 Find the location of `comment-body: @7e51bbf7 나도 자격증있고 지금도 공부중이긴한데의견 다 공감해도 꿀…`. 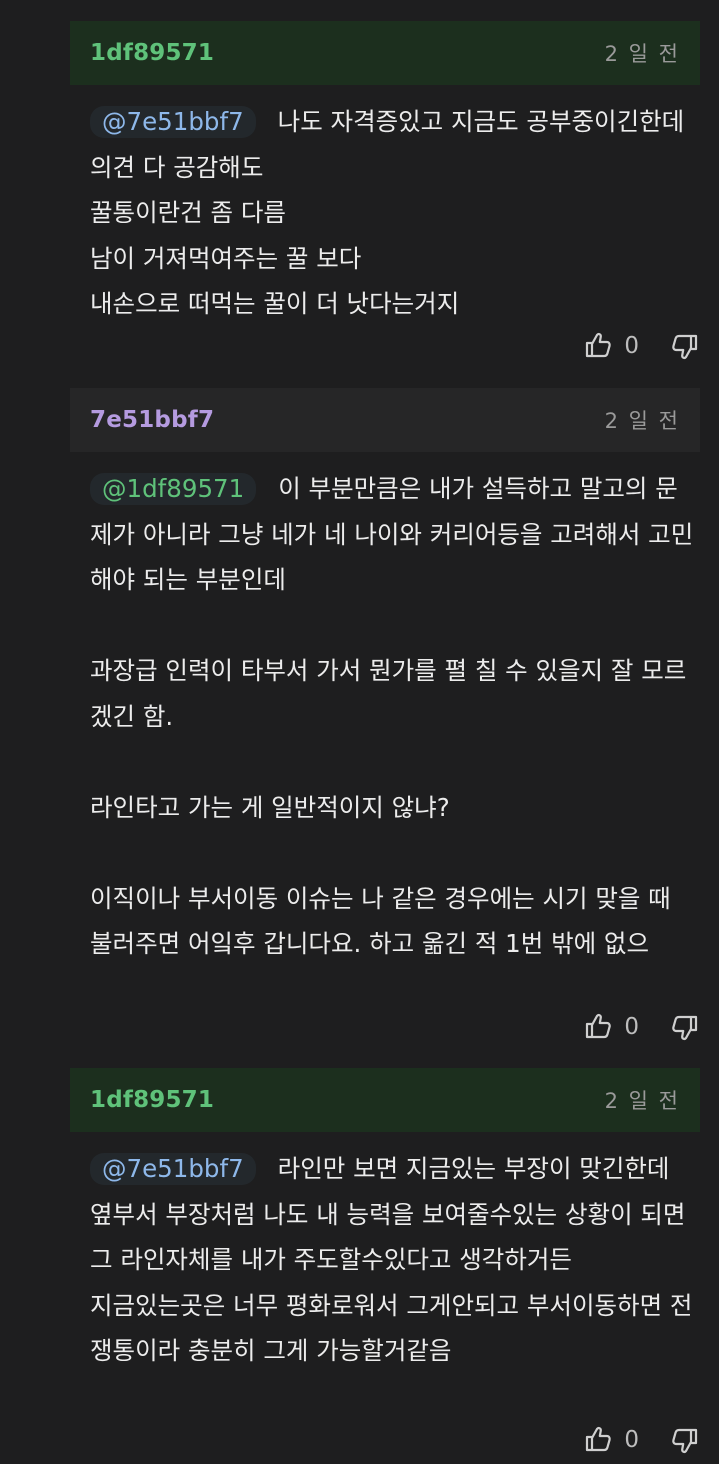

comment-body: @7e51bbf7 나도 자격증있고 지금도 공부중이긴한데의견 다 공감해도 꿀… is located at coordinates (385, 206).